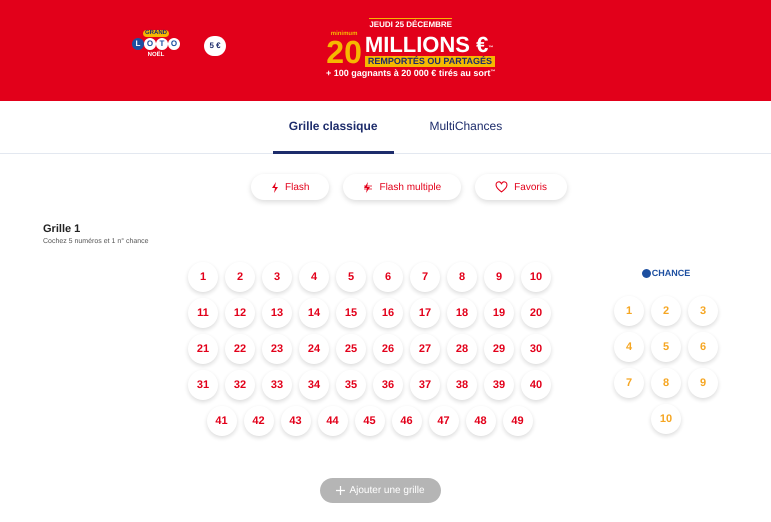  What do you see at coordinates (521, 187) in the screenshot?
I see `action-button: Favoris` at bounding box center [521, 187].